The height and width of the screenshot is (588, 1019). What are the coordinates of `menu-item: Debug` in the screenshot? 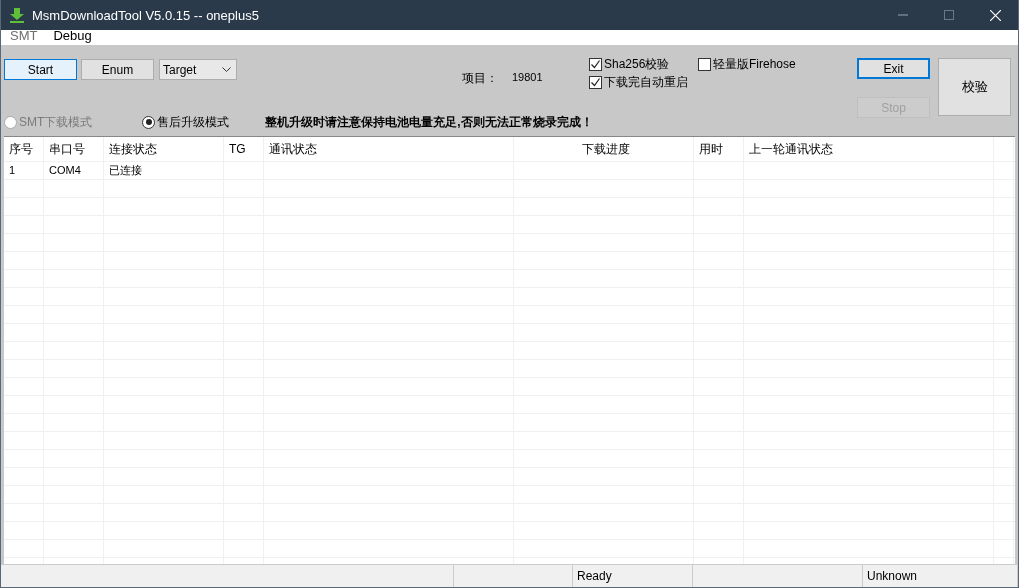 It's located at (71, 36).